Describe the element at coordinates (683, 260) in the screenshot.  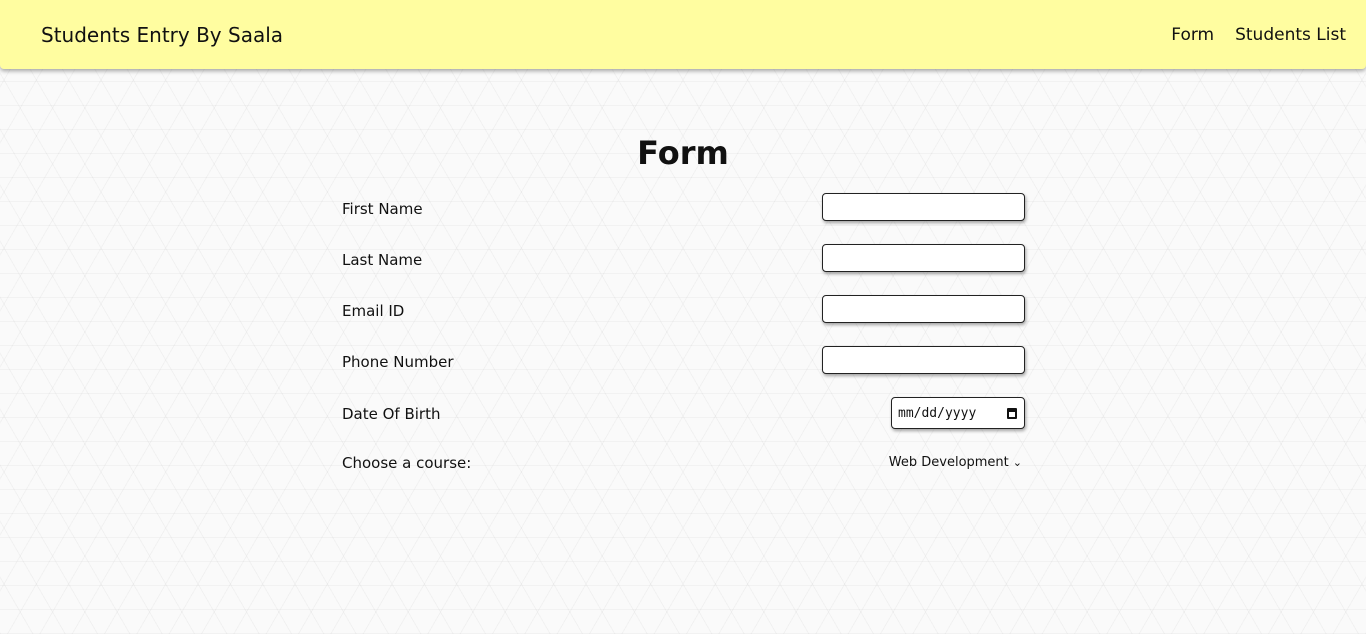
I see `last-name-row: Last Name` at that location.